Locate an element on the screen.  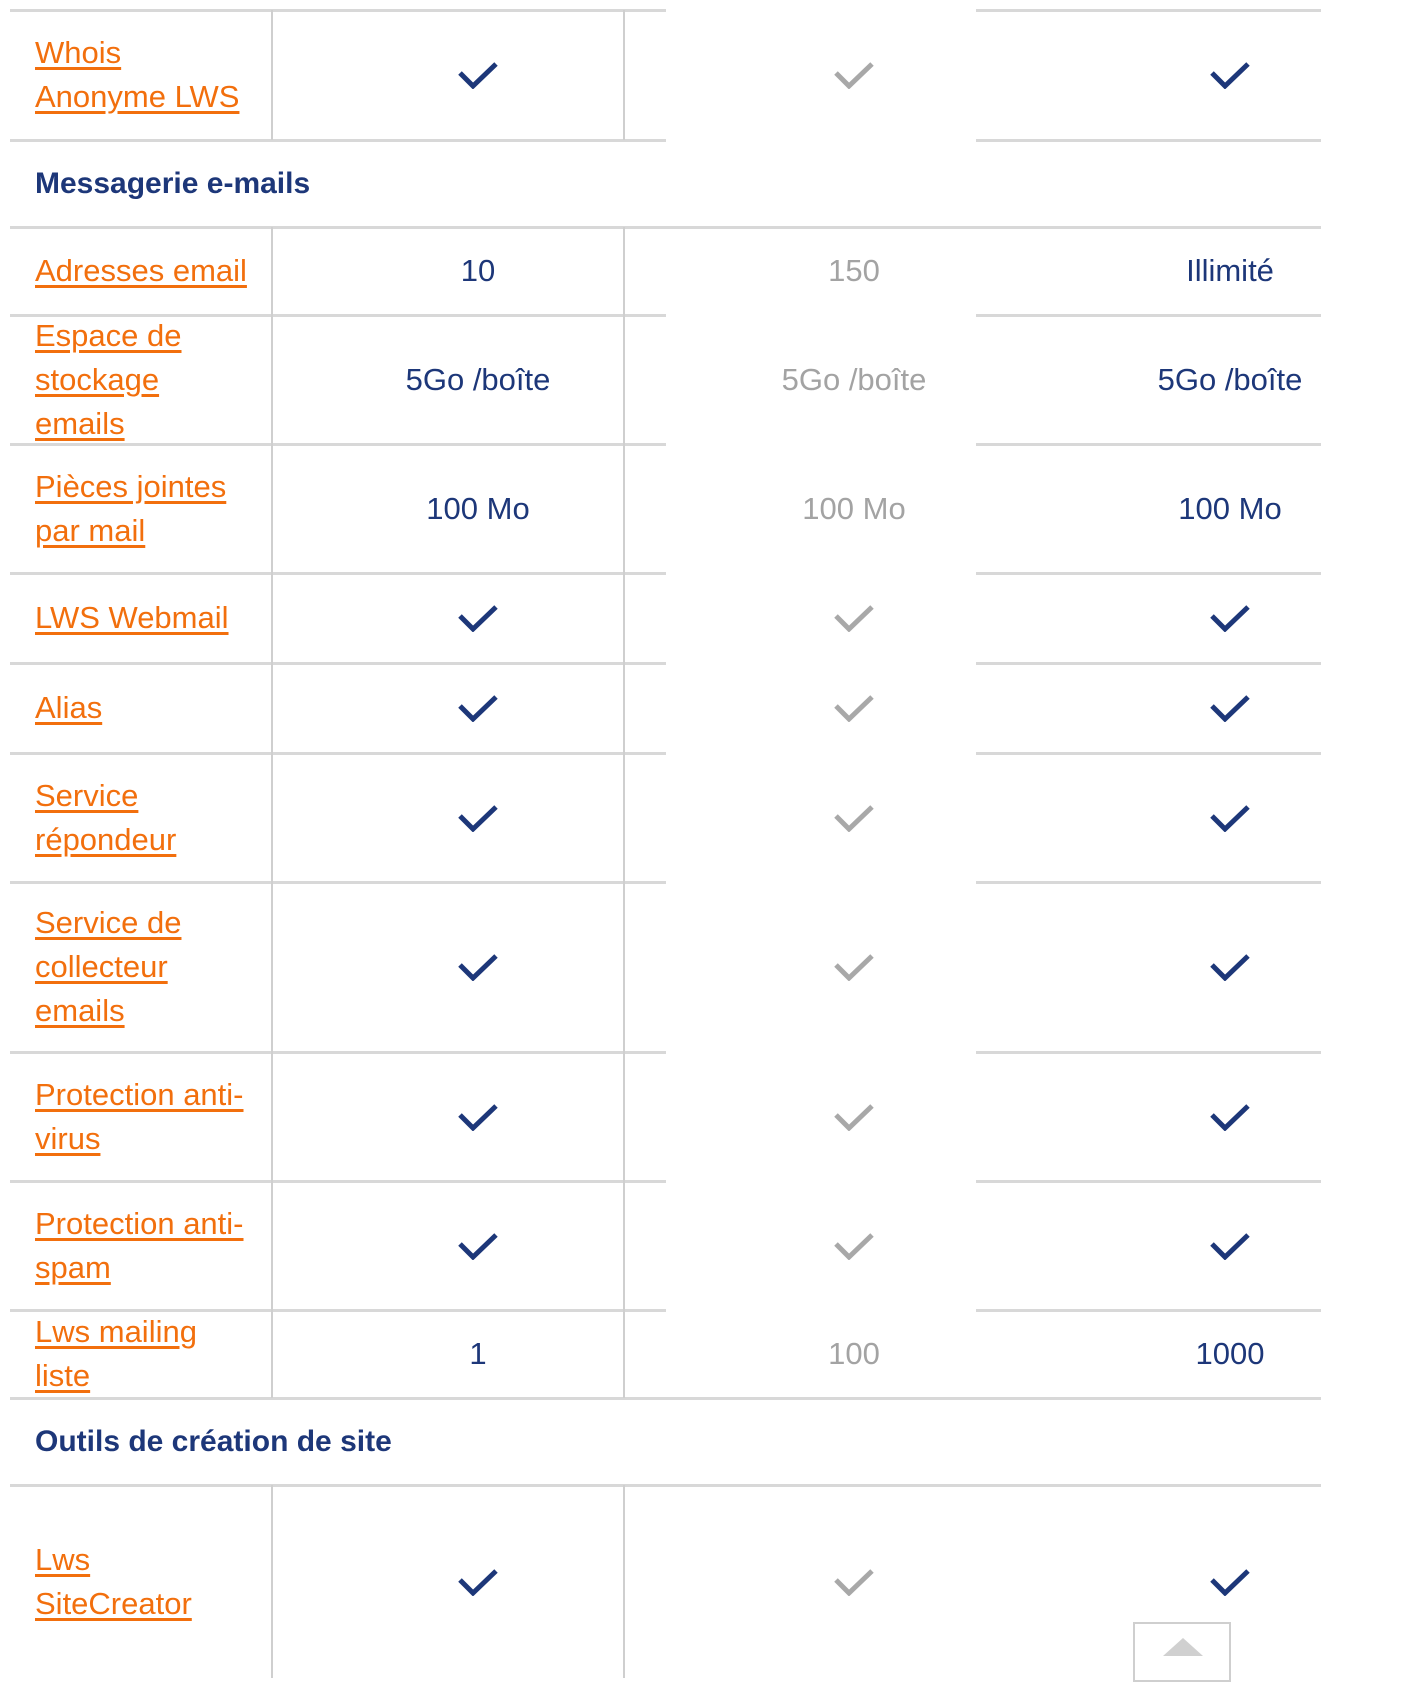
table-row: Lws mailing liste 1 100 1000 is located at coordinates (710, 1354).